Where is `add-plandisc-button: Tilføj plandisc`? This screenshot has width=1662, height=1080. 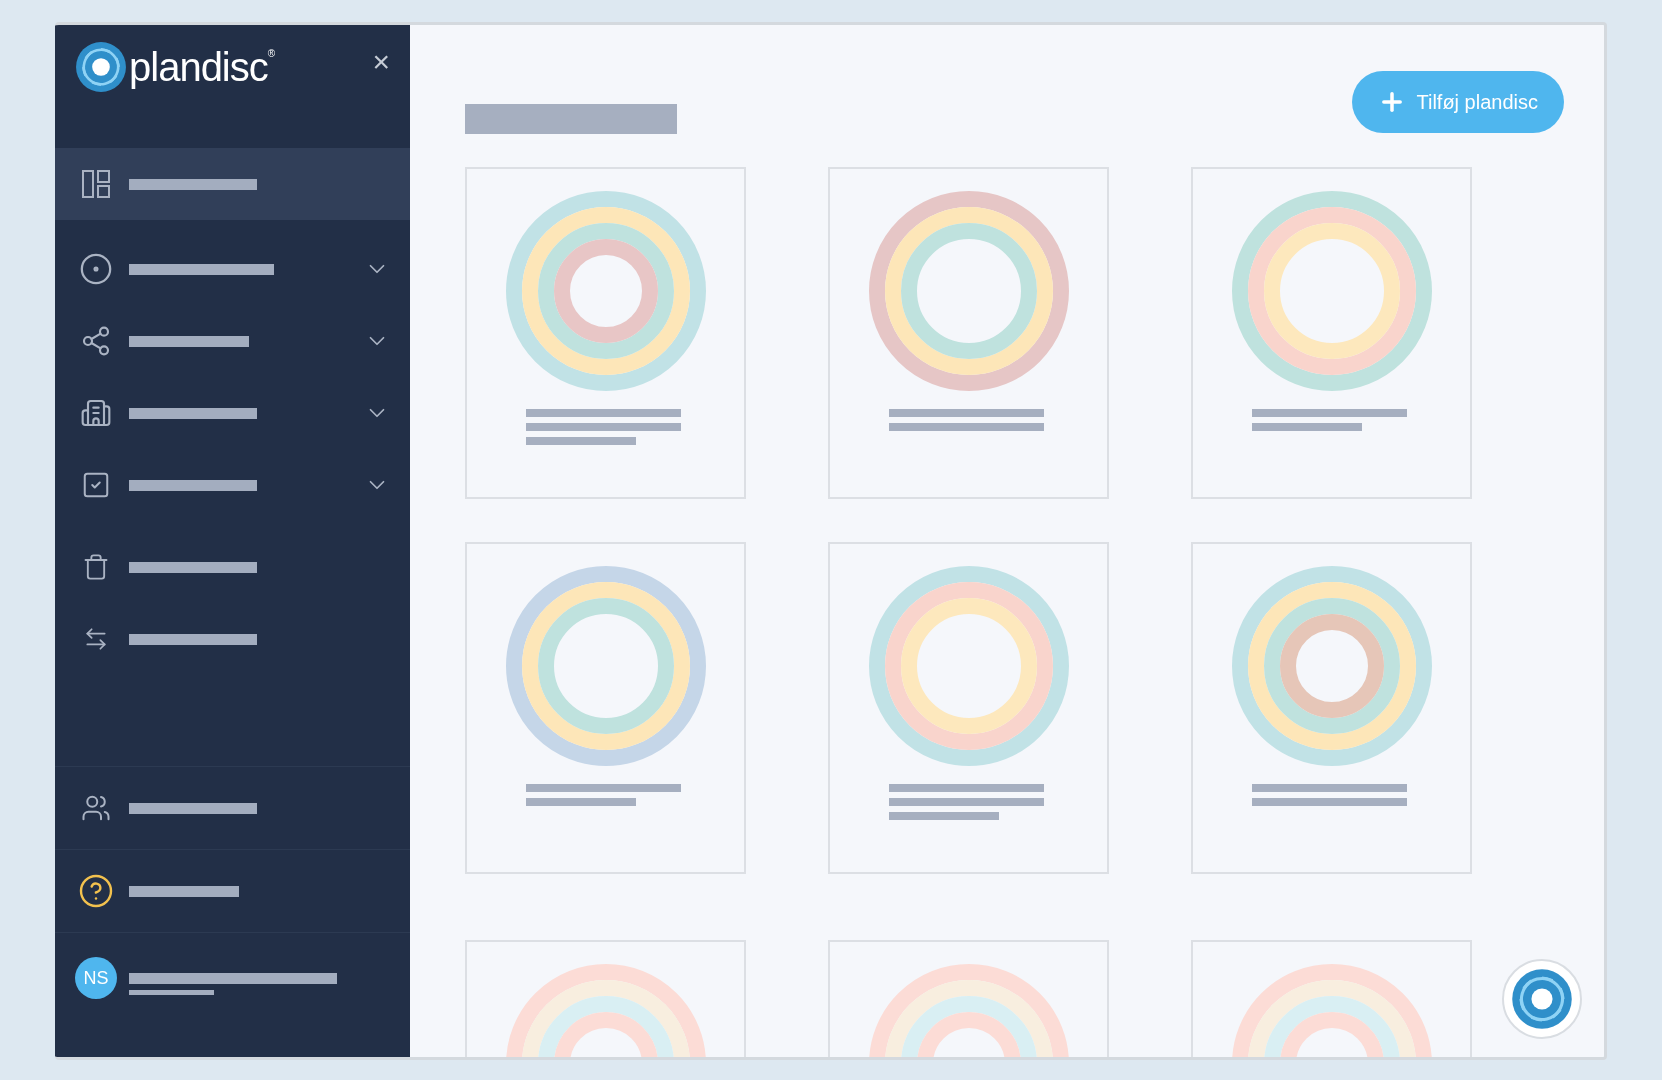 add-plandisc-button: Tilføj plandisc is located at coordinates (1458, 102).